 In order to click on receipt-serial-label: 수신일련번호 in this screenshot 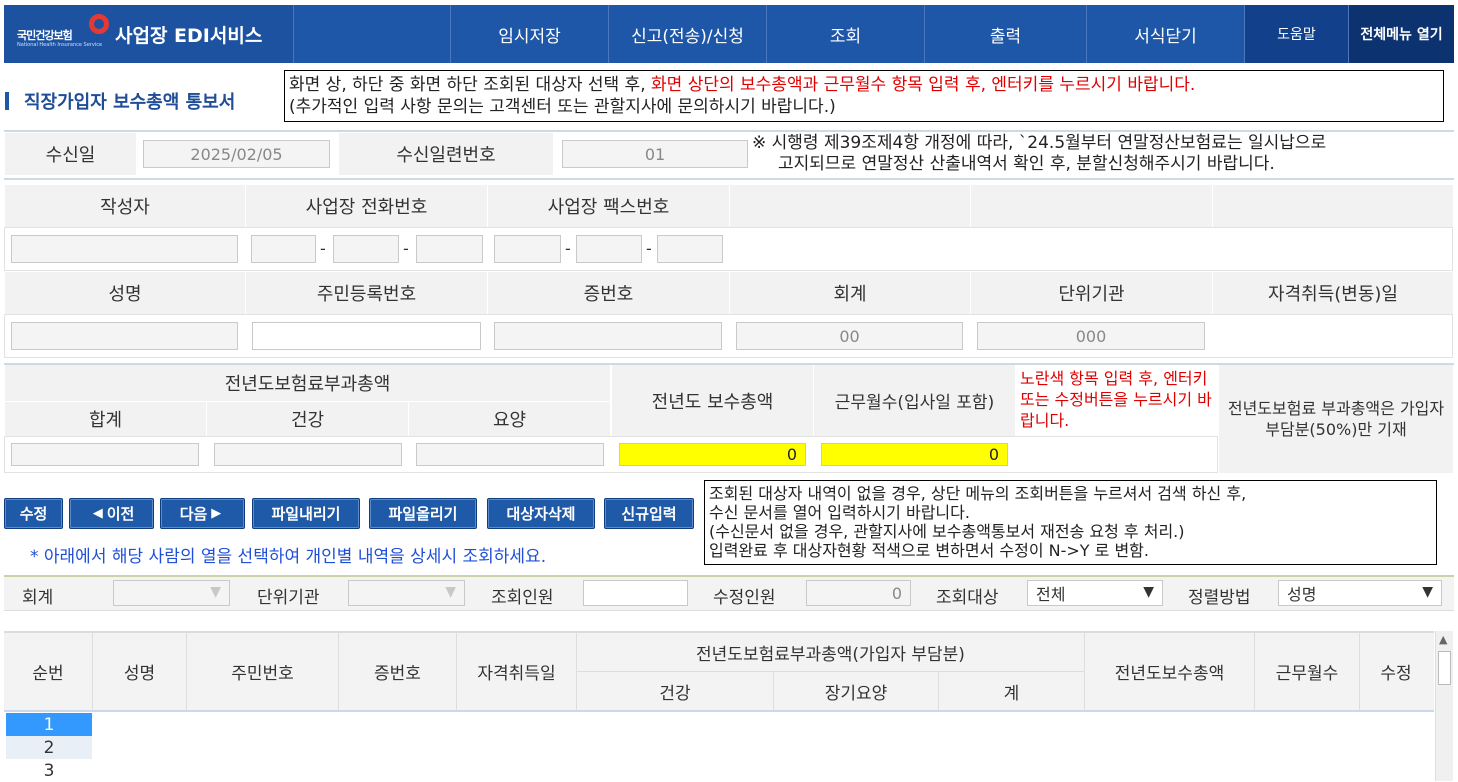, I will do `click(446, 154)`.